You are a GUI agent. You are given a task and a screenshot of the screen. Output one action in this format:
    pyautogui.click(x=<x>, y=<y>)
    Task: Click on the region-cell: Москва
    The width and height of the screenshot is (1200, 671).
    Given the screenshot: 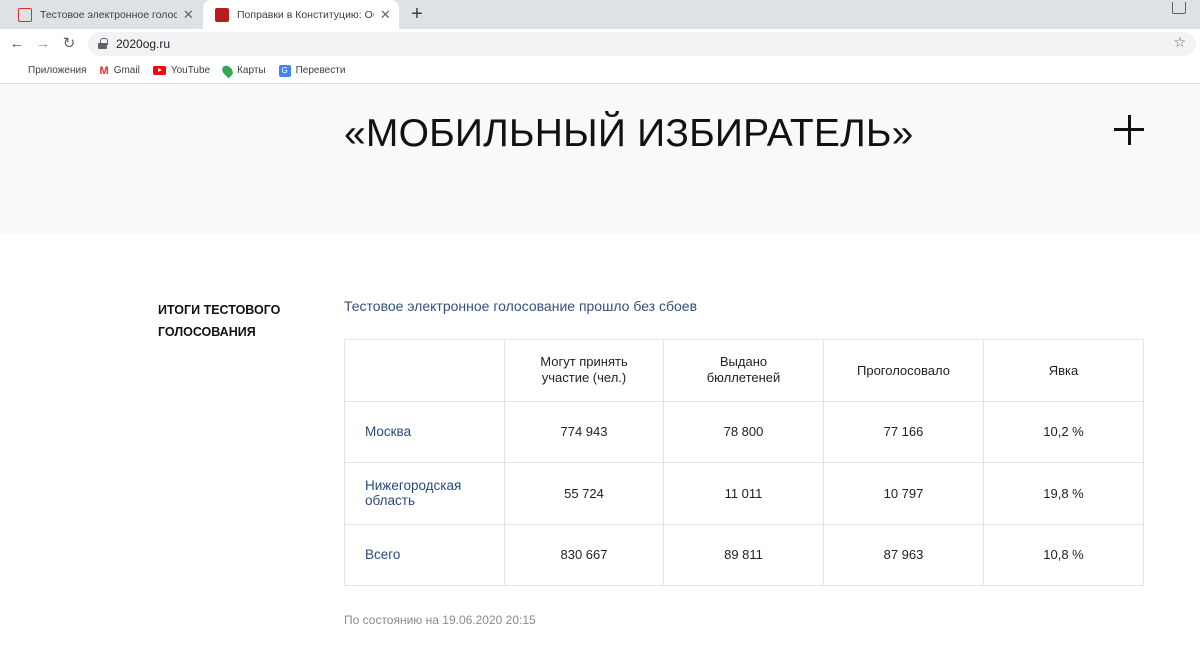 What is the action you would take?
    pyautogui.click(x=424, y=431)
    